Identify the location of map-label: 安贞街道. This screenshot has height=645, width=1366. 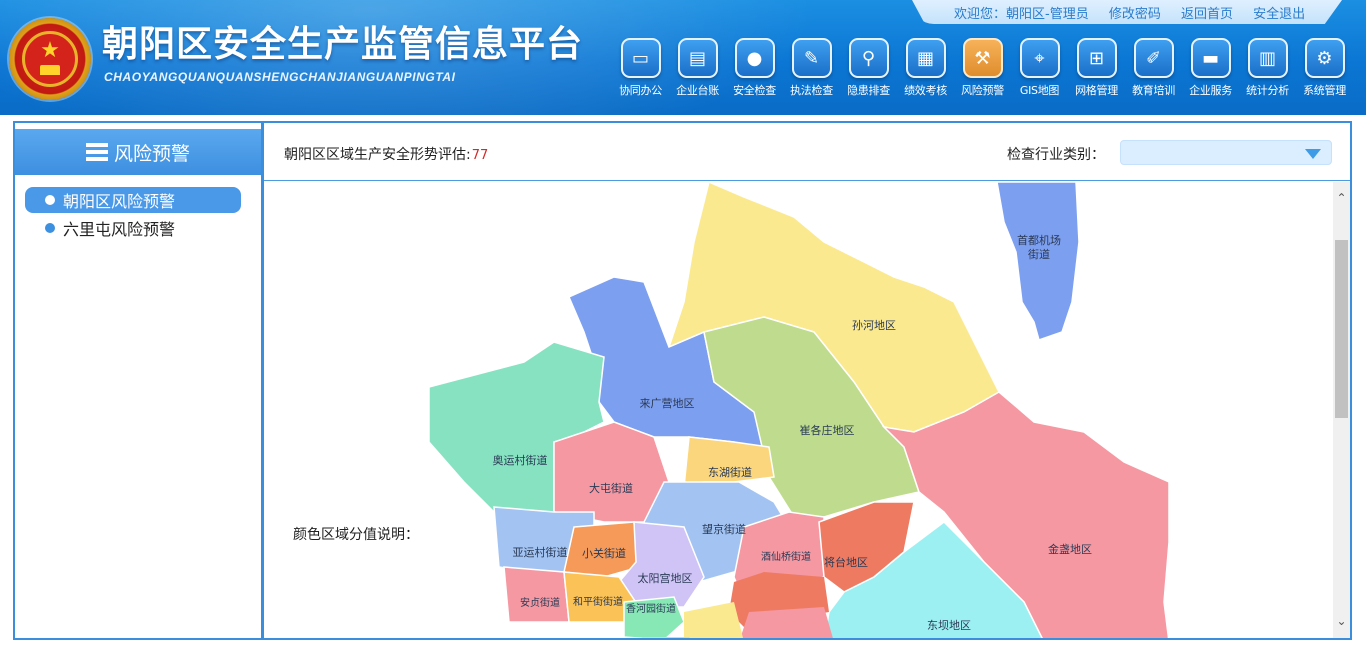
(540, 602).